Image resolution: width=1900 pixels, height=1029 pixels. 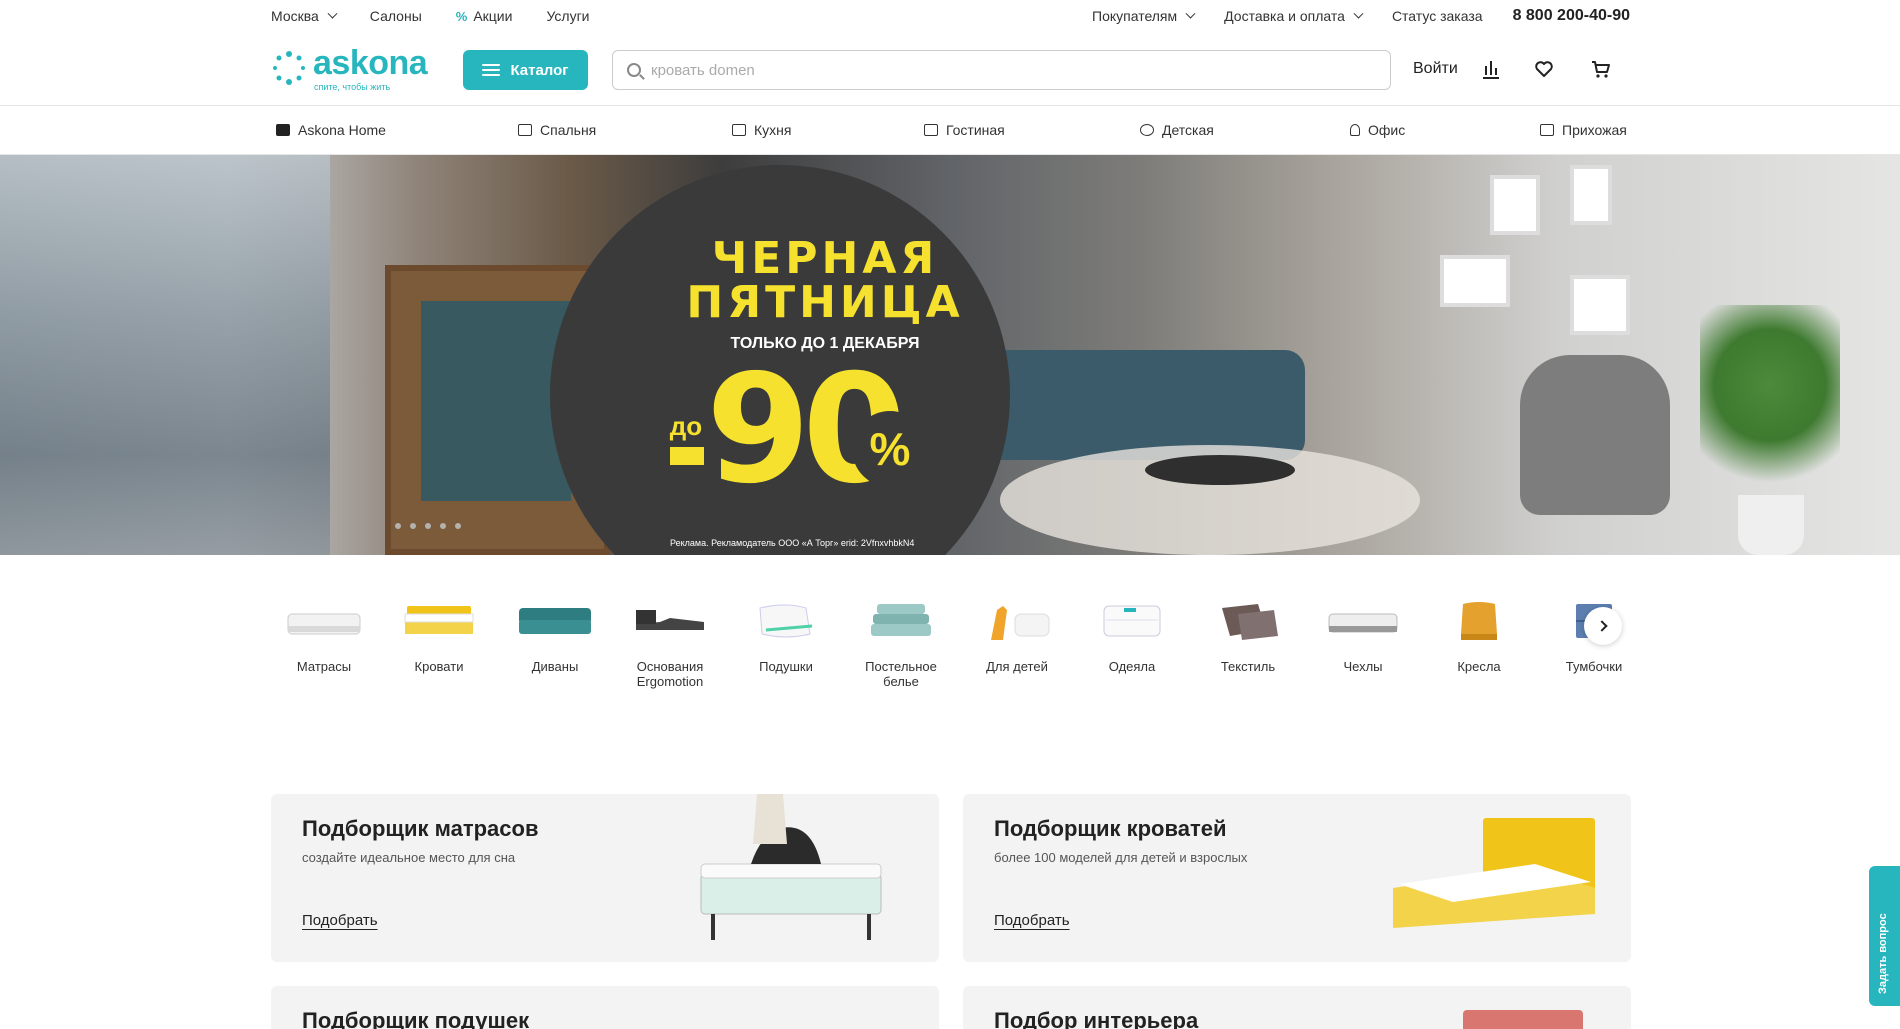 What do you see at coordinates (1144, 16) in the screenshot?
I see `buyers-menu: Покупателям` at bounding box center [1144, 16].